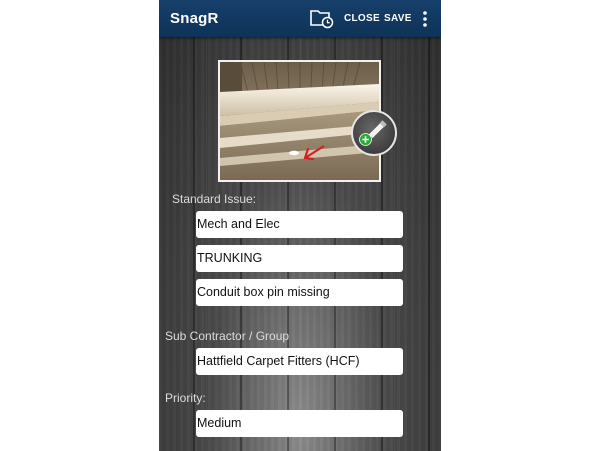  Describe the element at coordinates (374, 133) in the screenshot. I see `edit-photo-button` at that location.